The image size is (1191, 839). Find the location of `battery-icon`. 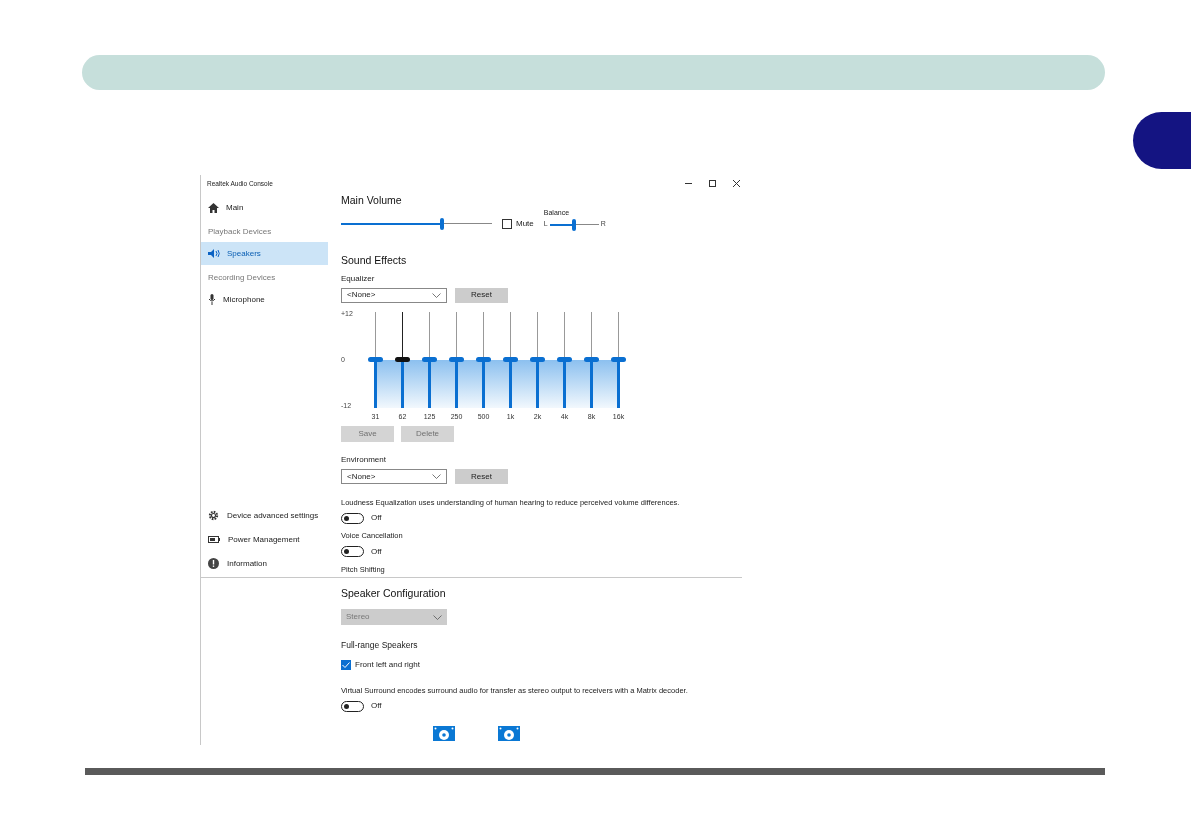

battery-icon is located at coordinates (214, 539).